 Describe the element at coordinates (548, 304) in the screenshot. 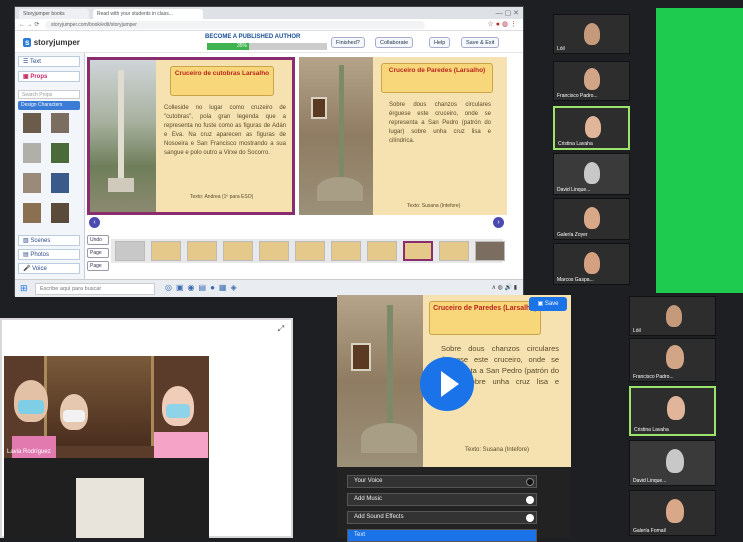

I see `save-button: ▣ Save` at that location.